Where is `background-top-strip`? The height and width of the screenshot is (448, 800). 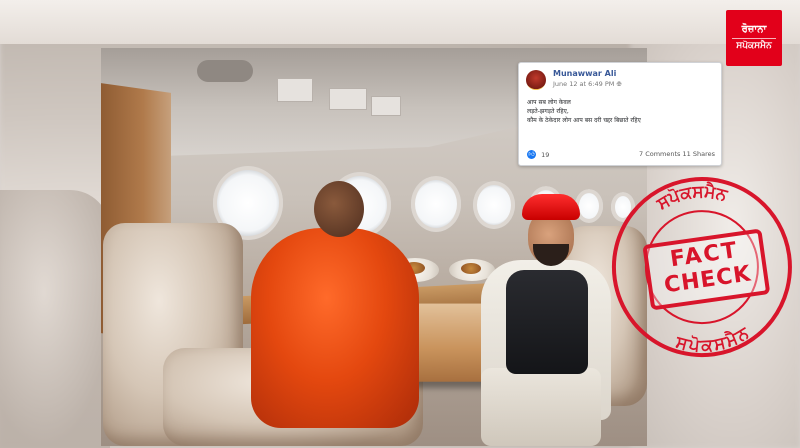
background-top-strip is located at coordinates (400, 22).